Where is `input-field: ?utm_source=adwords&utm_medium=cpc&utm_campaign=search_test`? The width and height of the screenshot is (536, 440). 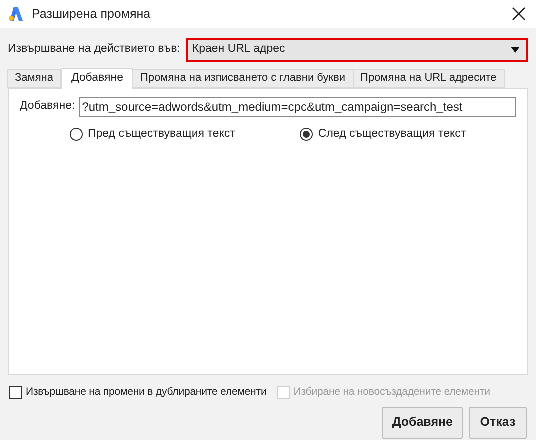
input-field: ?utm_source=adwords&utm_medium=cpc&utm_campaign=search_test is located at coordinates (297, 107).